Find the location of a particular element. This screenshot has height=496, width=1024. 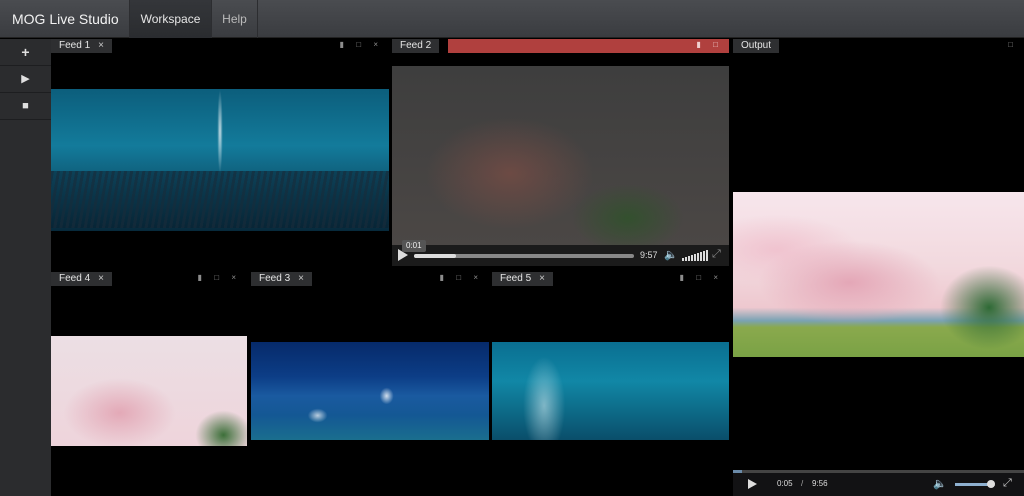

feed2-duration: 9:57 is located at coordinates (649, 255).